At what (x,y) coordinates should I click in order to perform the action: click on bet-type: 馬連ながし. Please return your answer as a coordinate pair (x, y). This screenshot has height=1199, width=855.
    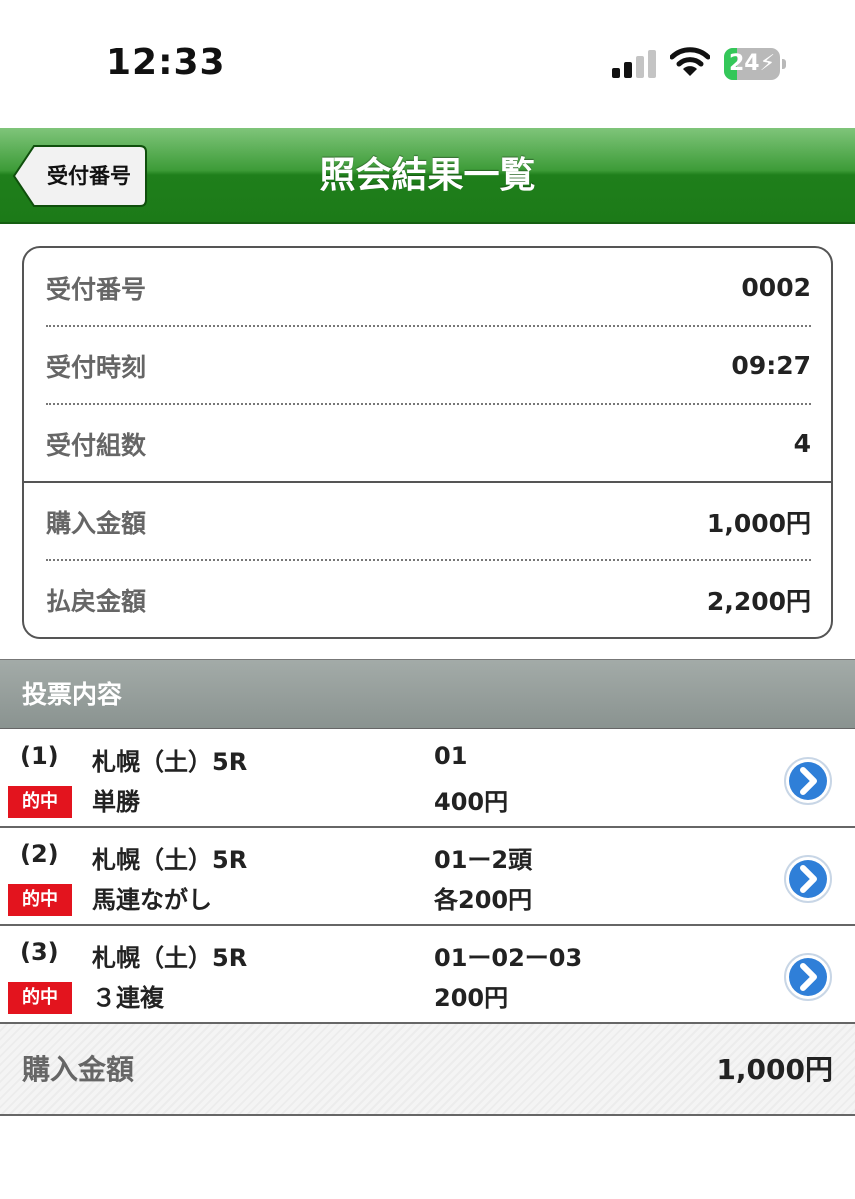
    Looking at the image, I should click on (152, 900).